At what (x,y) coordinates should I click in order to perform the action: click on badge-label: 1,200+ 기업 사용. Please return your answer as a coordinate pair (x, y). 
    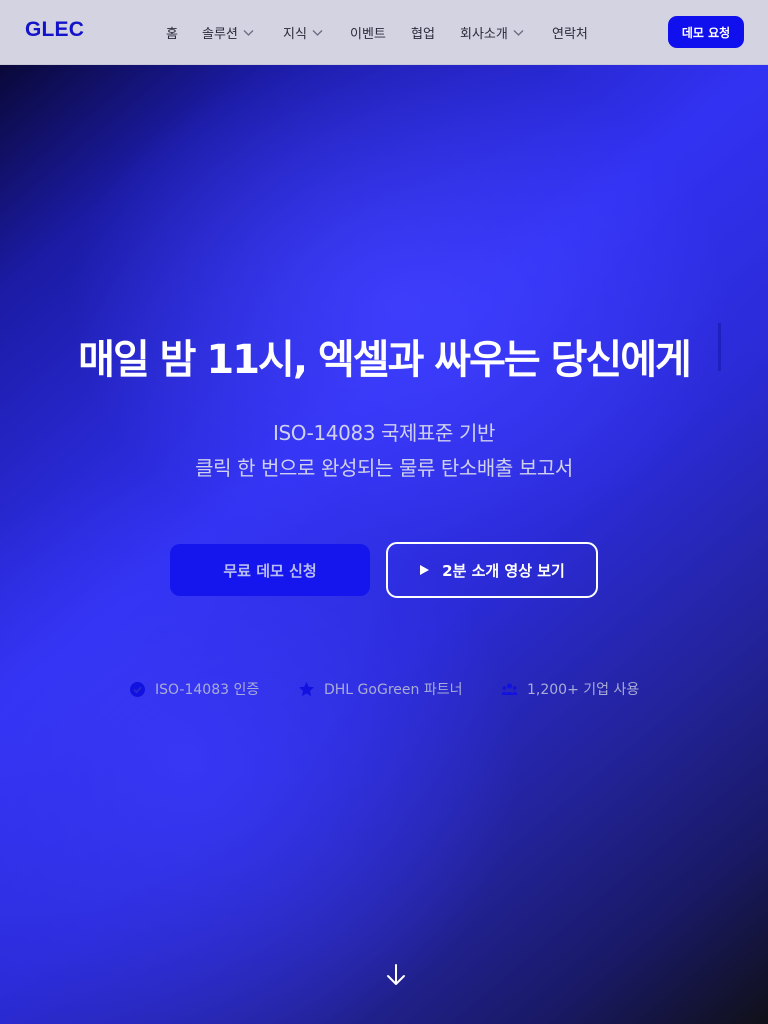
    Looking at the image, I should click on (583, 690).